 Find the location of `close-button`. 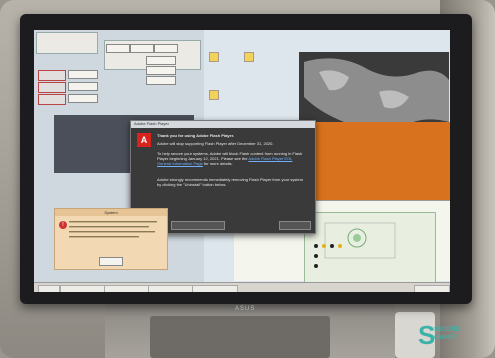

close-button is located at coordinates (295, 225).